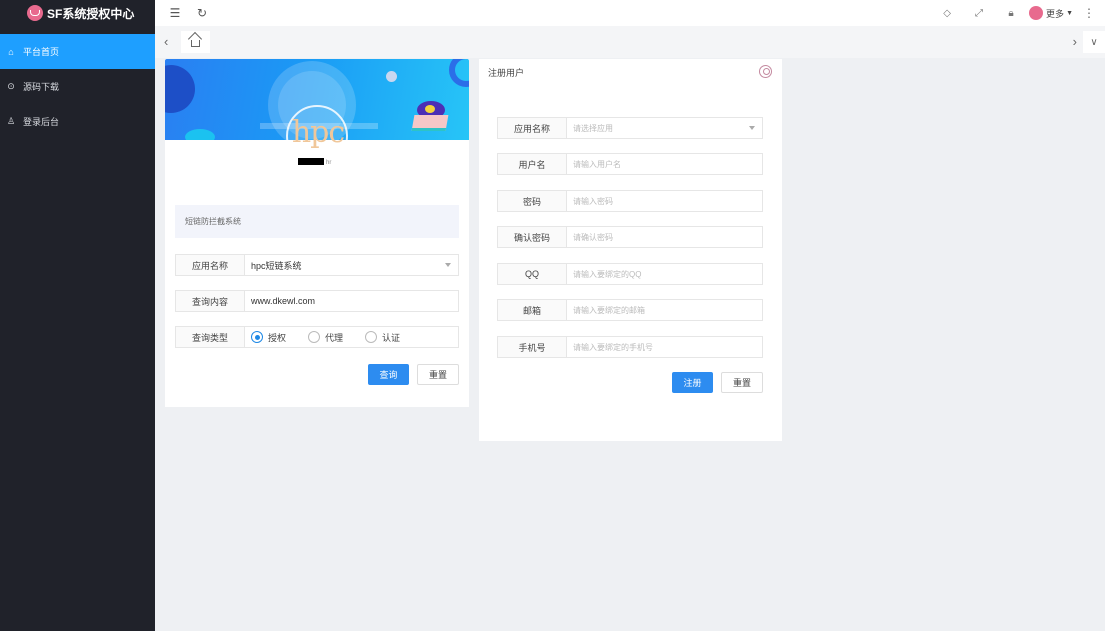  I want to click on brand: SF系统授权中心, so click(77, 13).